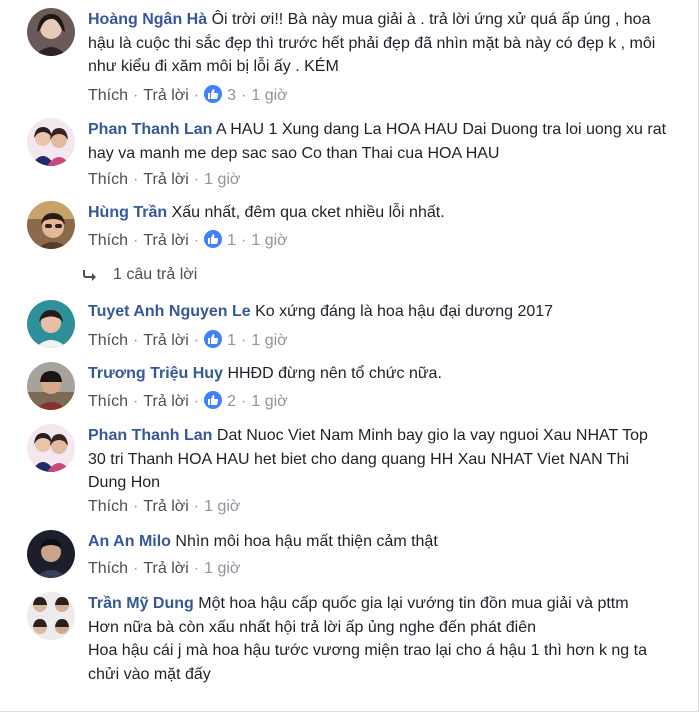  Describe the element at coordinates (334, 373) in the screenshot. I see `comment-text: HHĐD đừng nên tổ chức nữa.` at that location.